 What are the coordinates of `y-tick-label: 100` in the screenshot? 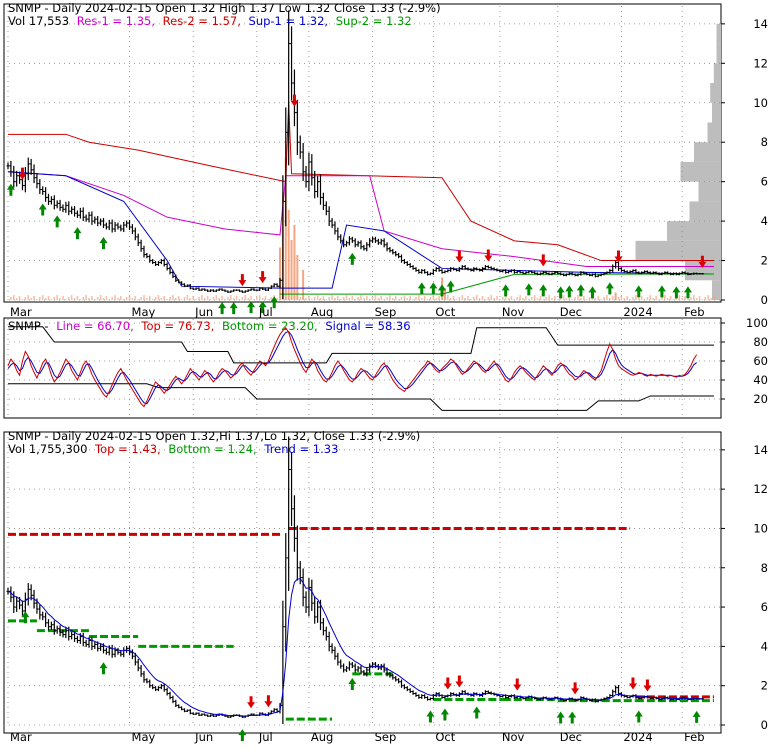 It's located at (757, 323).